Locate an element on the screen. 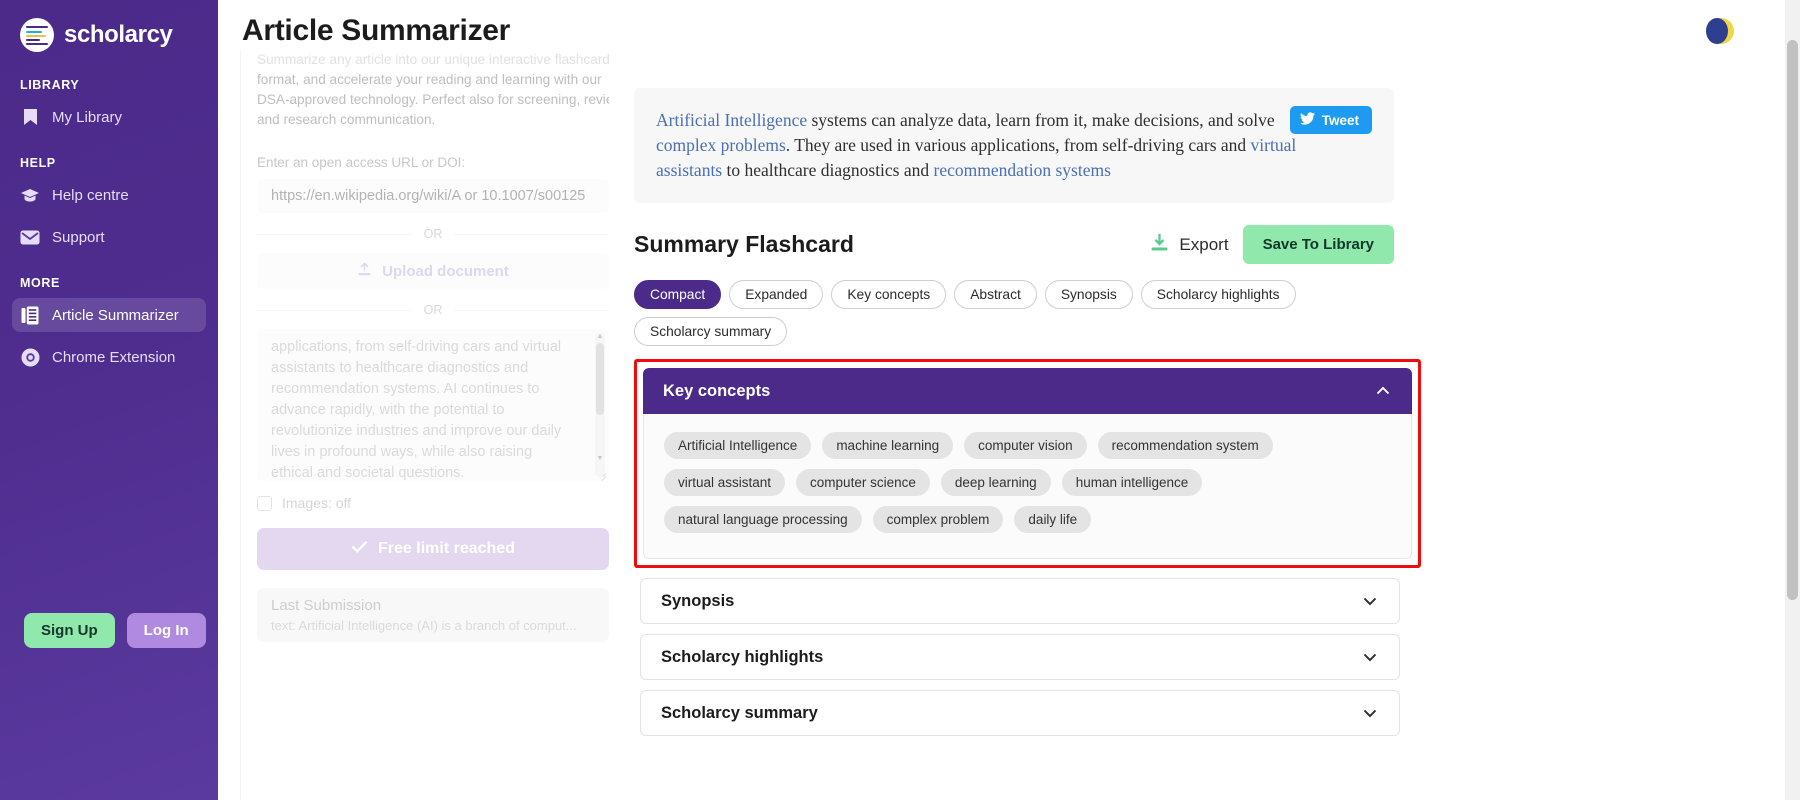 Image resolution: width=1800 pixels, height=800 pixels. textarea-line-3: recommendation systems. AI continues to is located at coordinates (405, 389).